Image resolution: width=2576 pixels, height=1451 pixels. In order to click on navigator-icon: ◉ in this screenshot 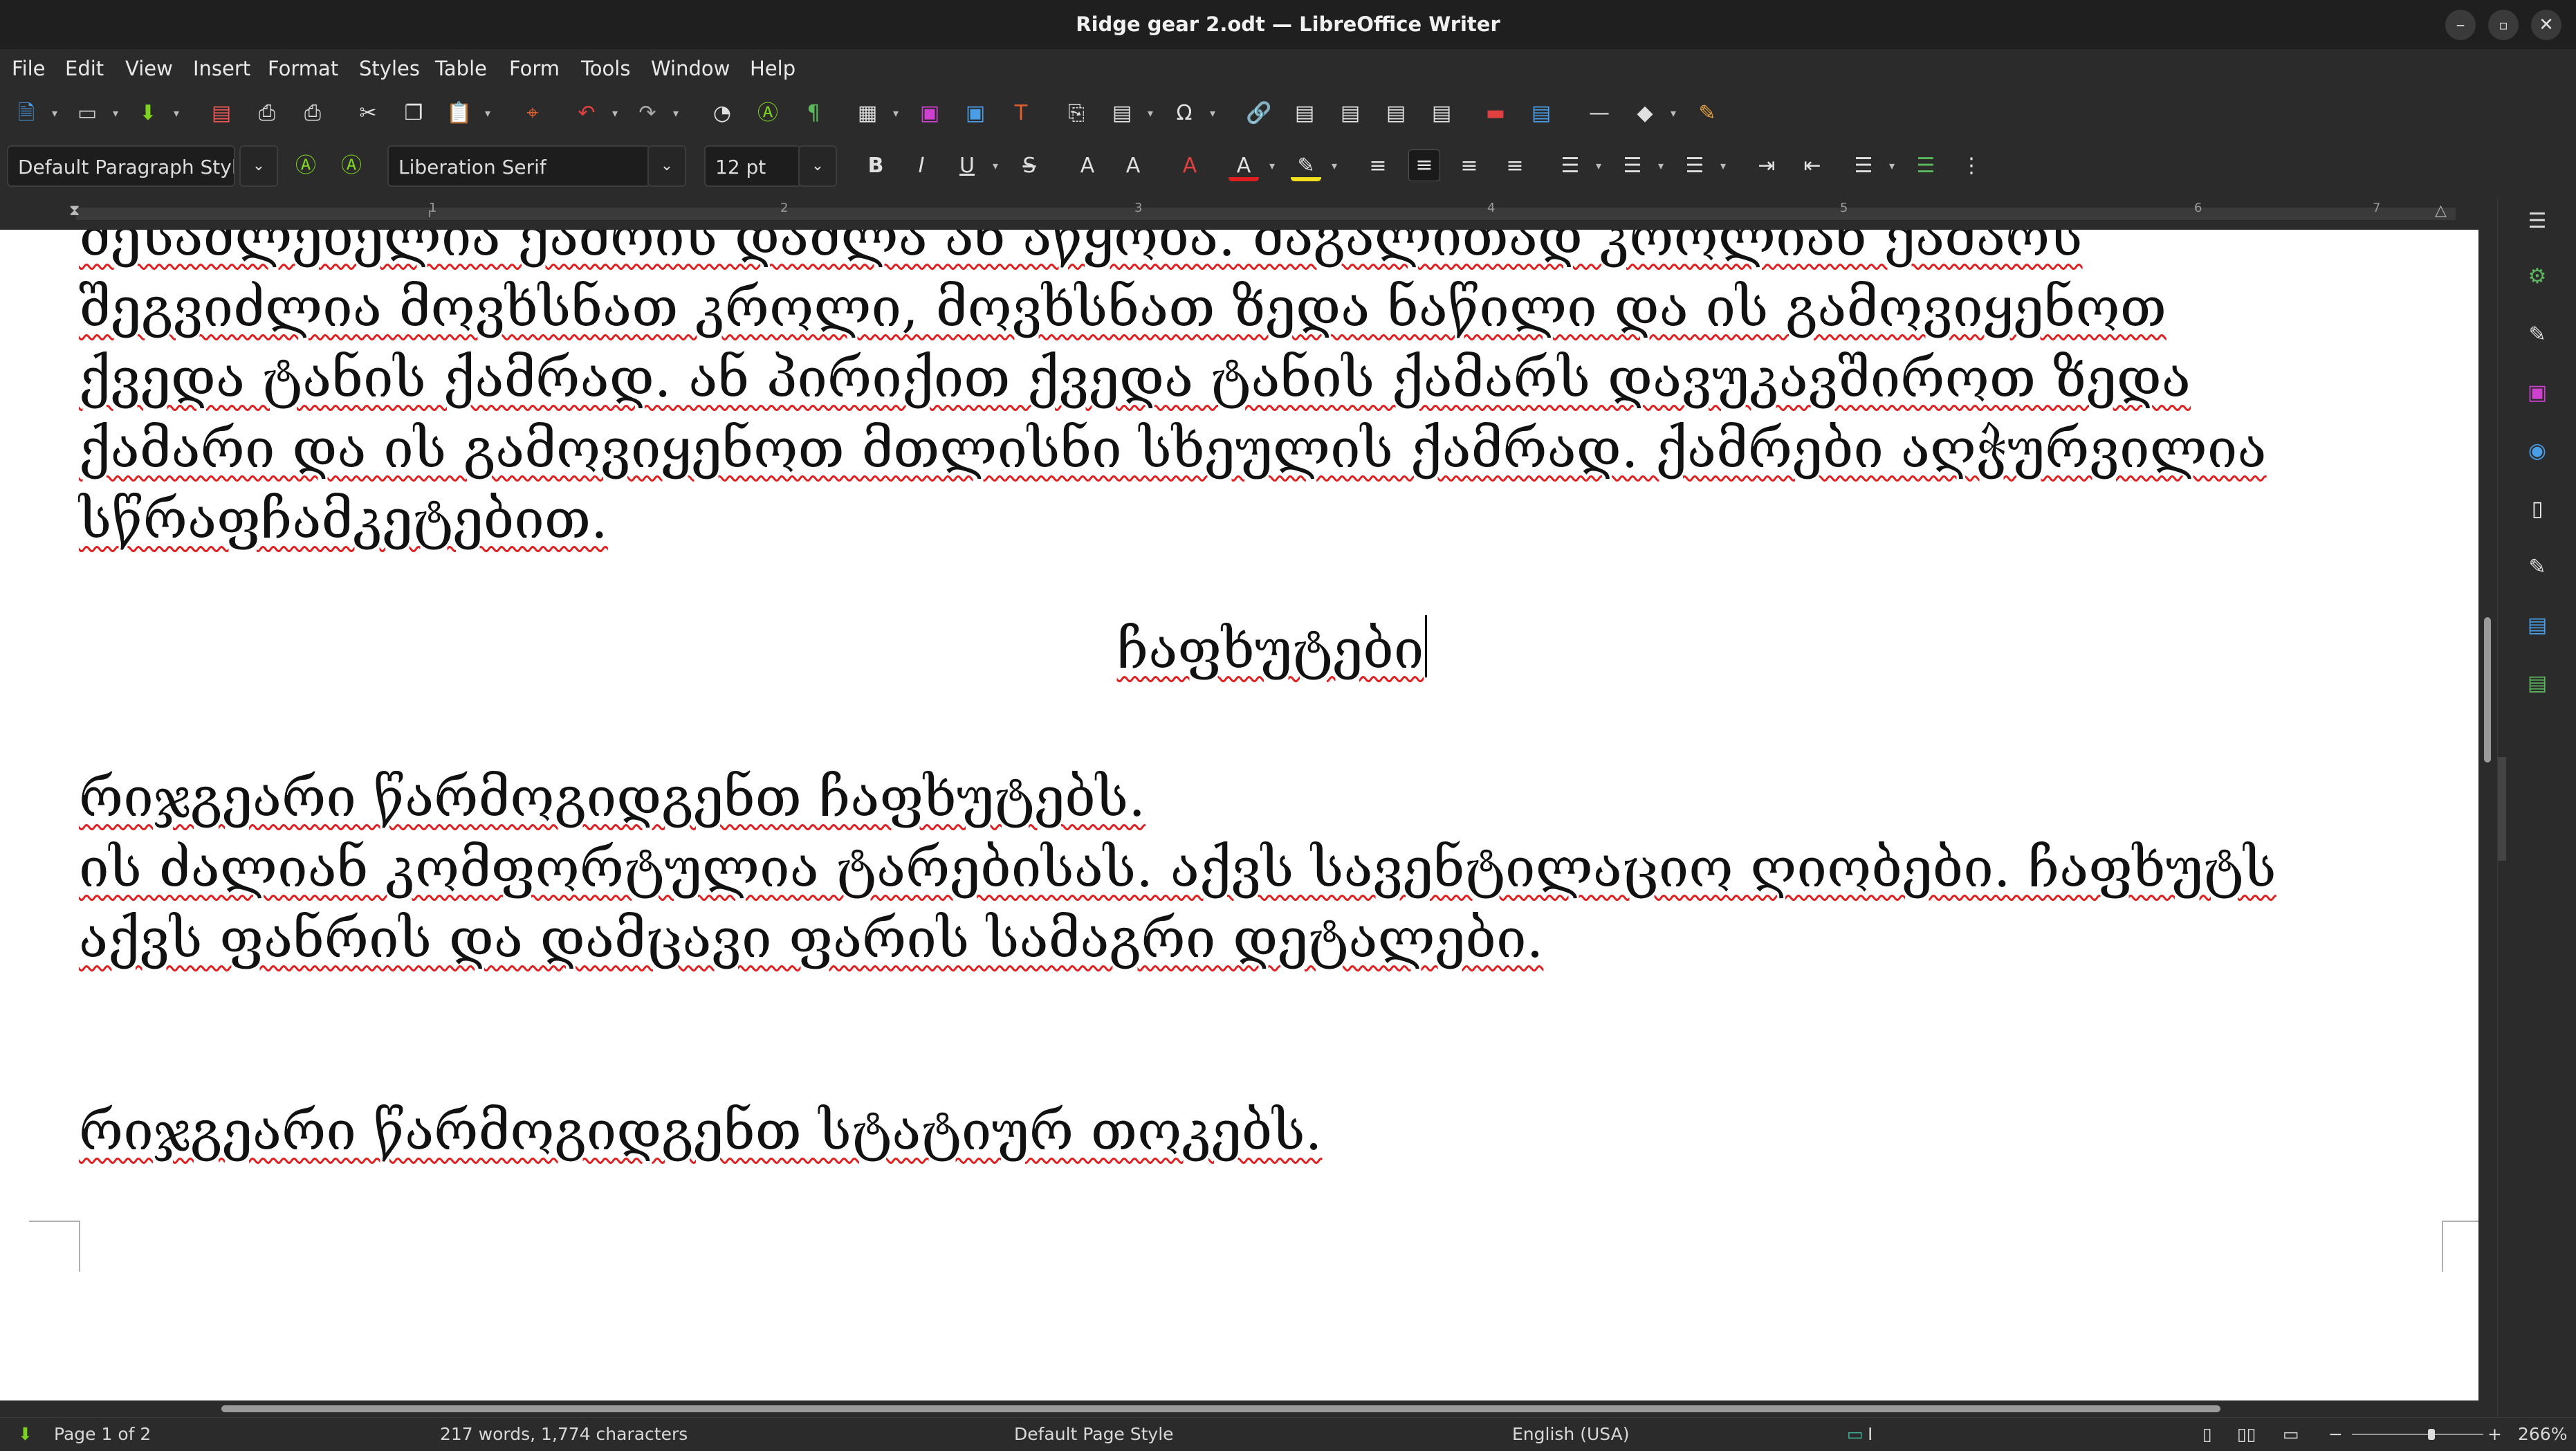, I will do `click(2537, 451)`.